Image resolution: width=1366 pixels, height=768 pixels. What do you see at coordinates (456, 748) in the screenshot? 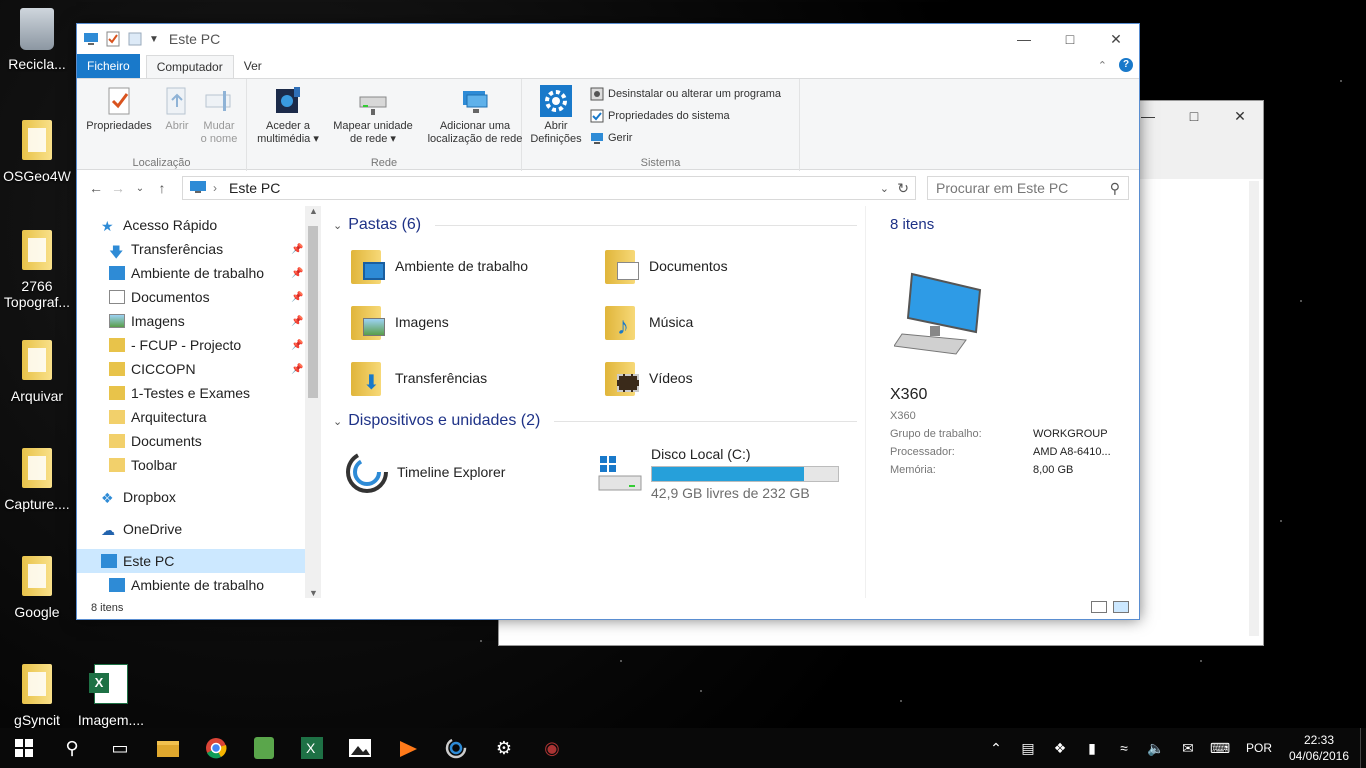
I see `timeline-explorer-taskbar-icon` at bounding box center [456, 748].